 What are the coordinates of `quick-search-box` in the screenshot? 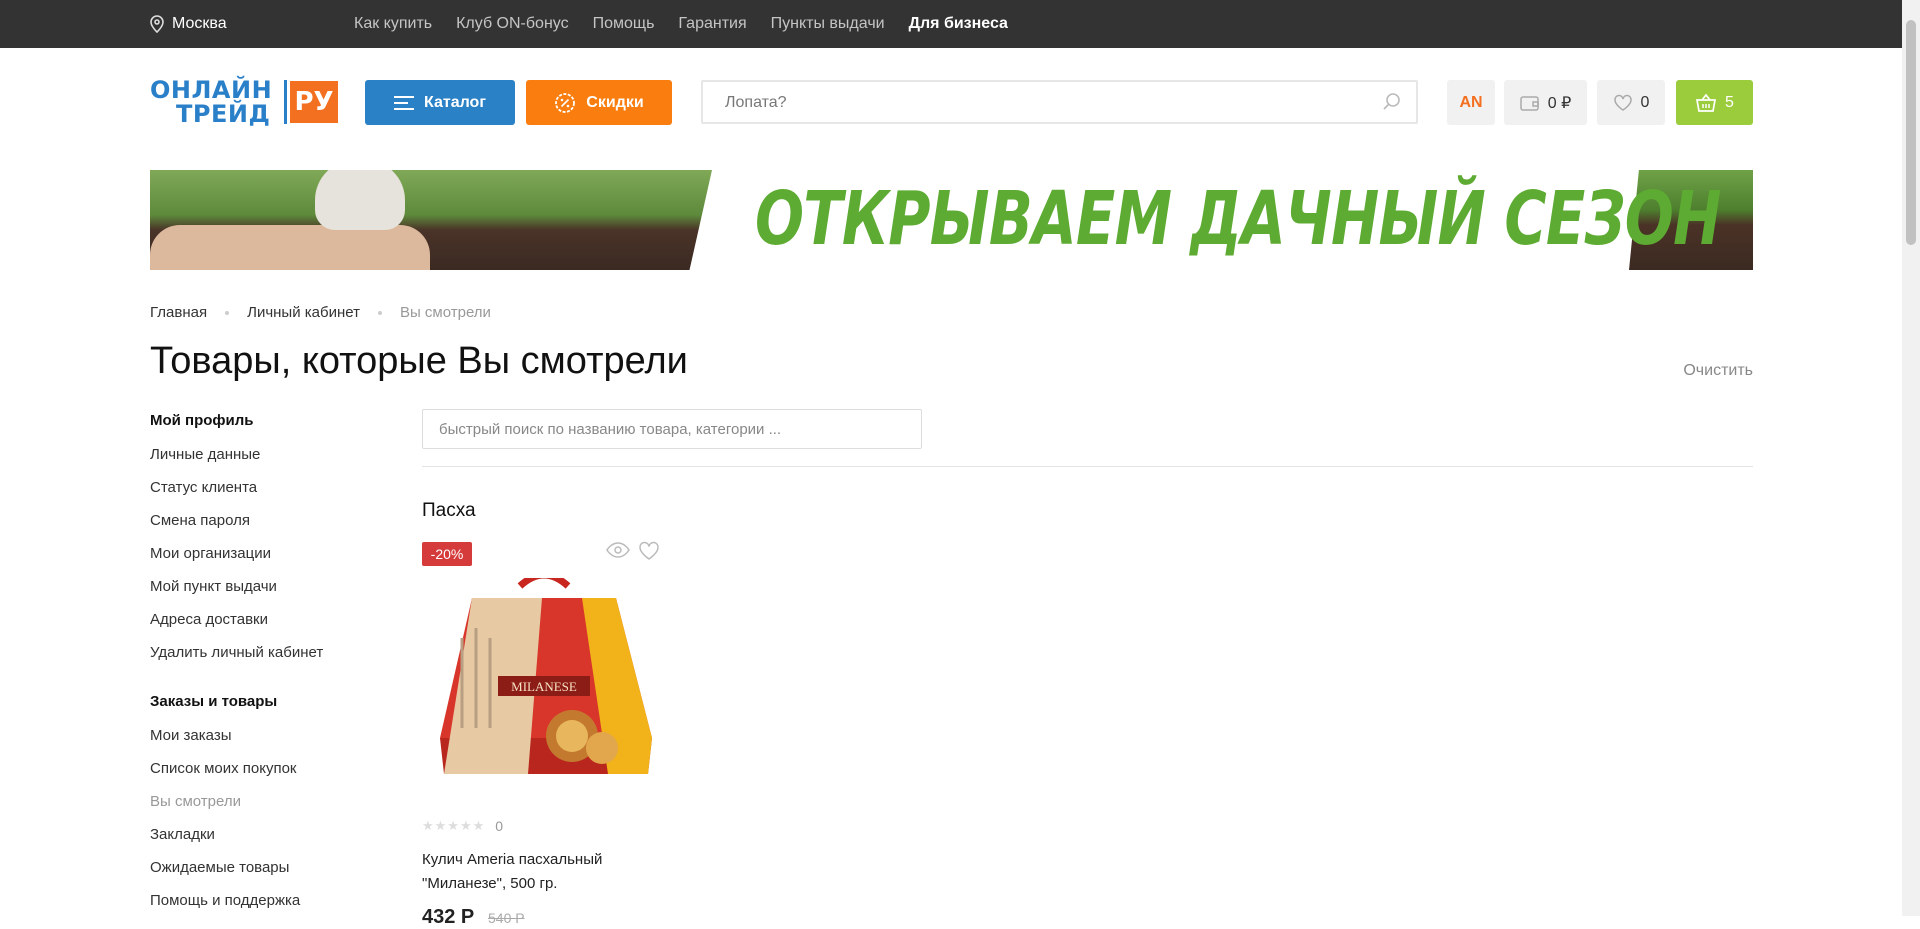 It's located at (672, 429).